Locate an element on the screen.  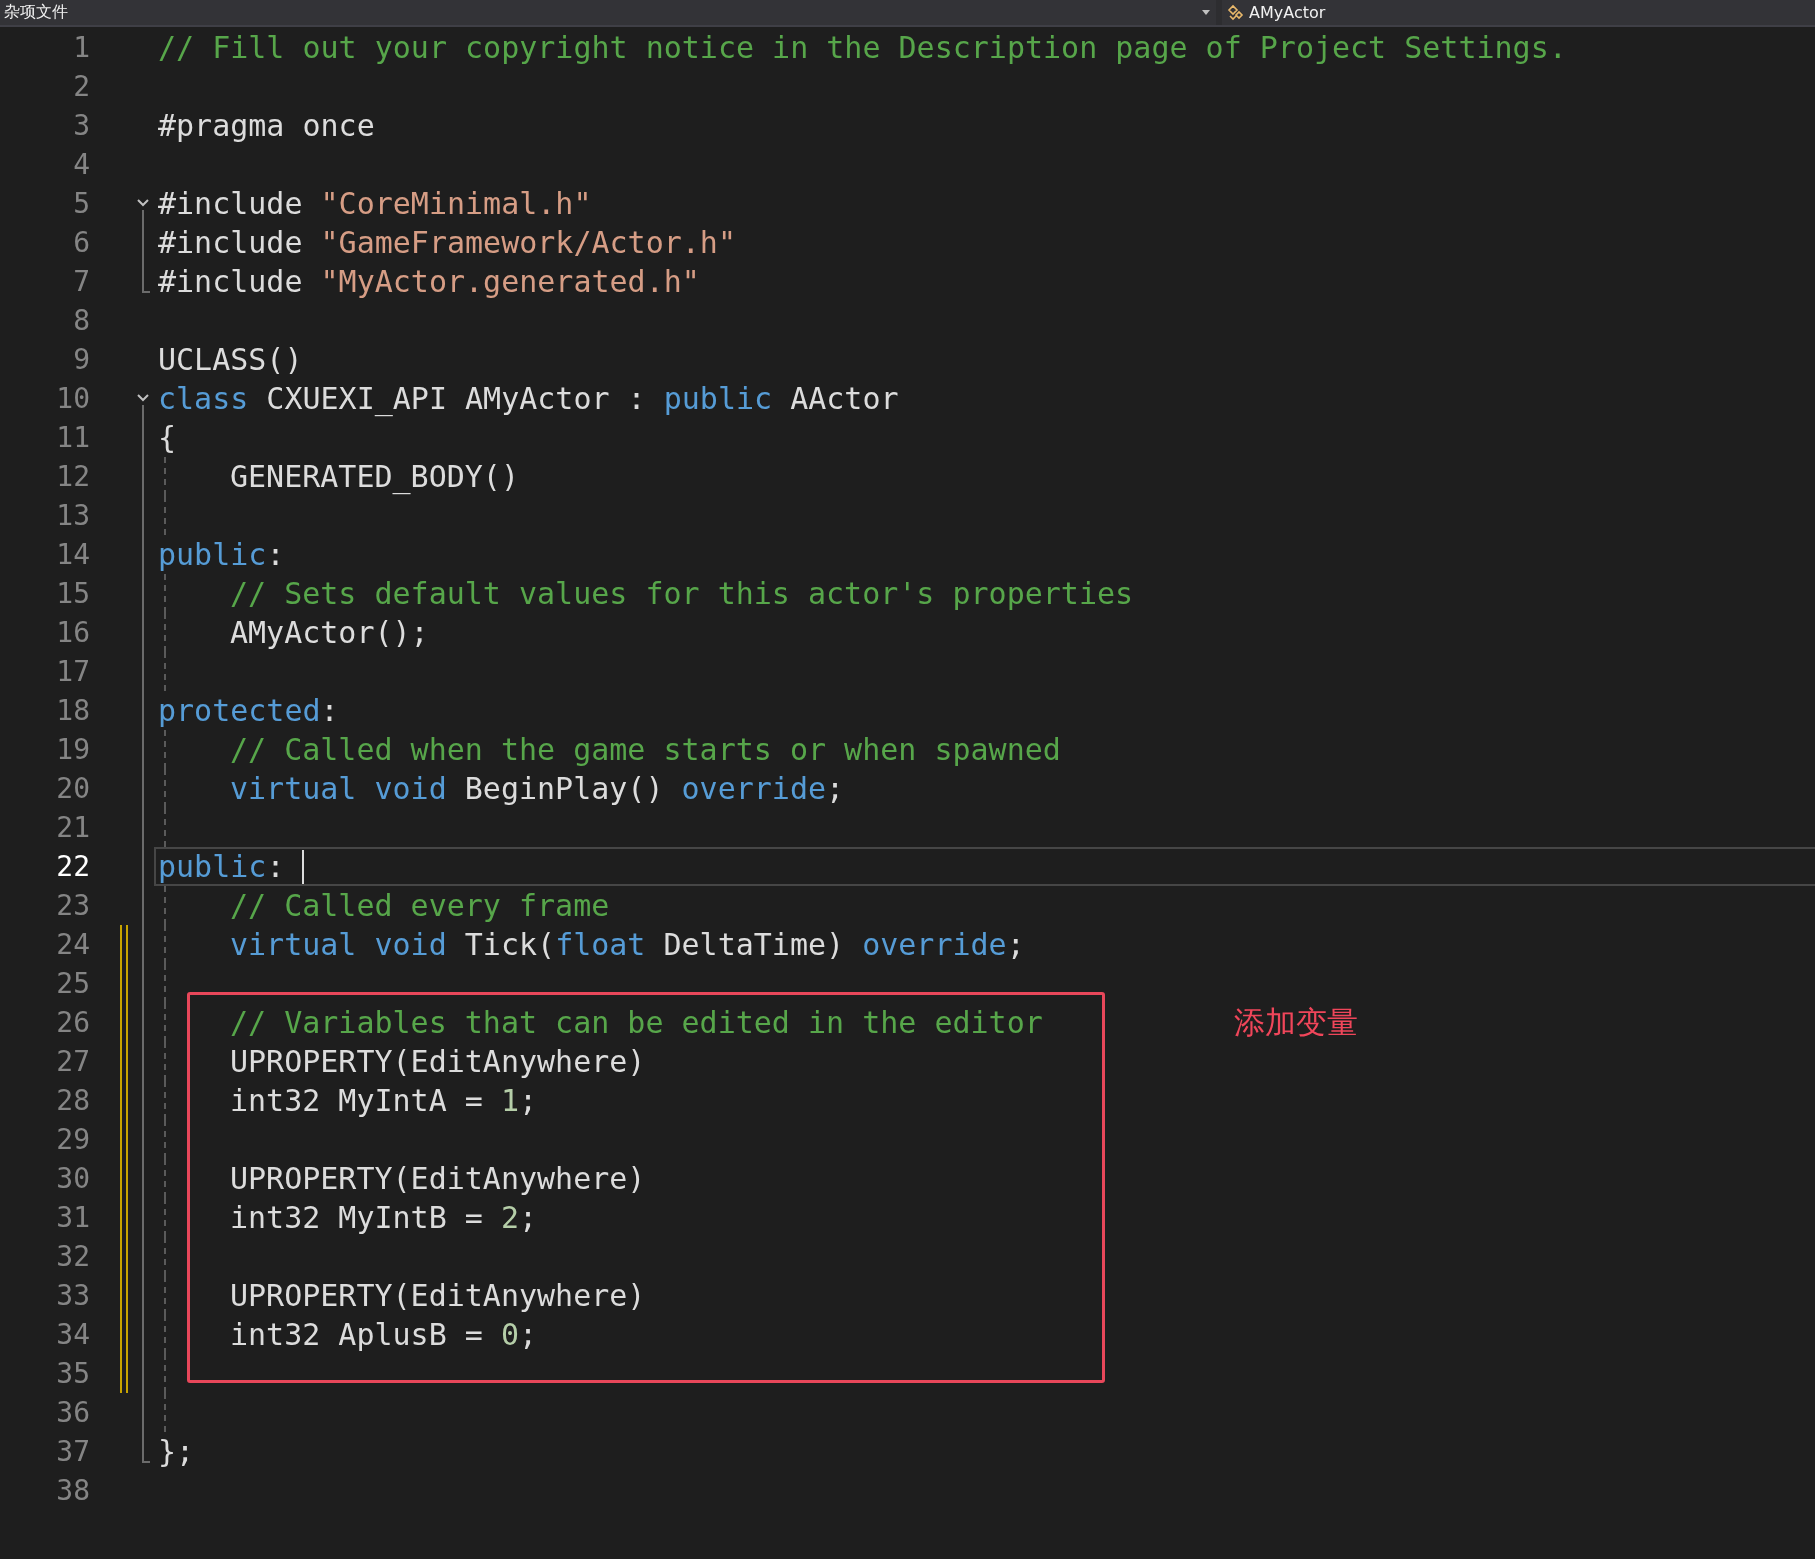
file-dropdown: 杂项文件 is located at coordinates (608, 12).